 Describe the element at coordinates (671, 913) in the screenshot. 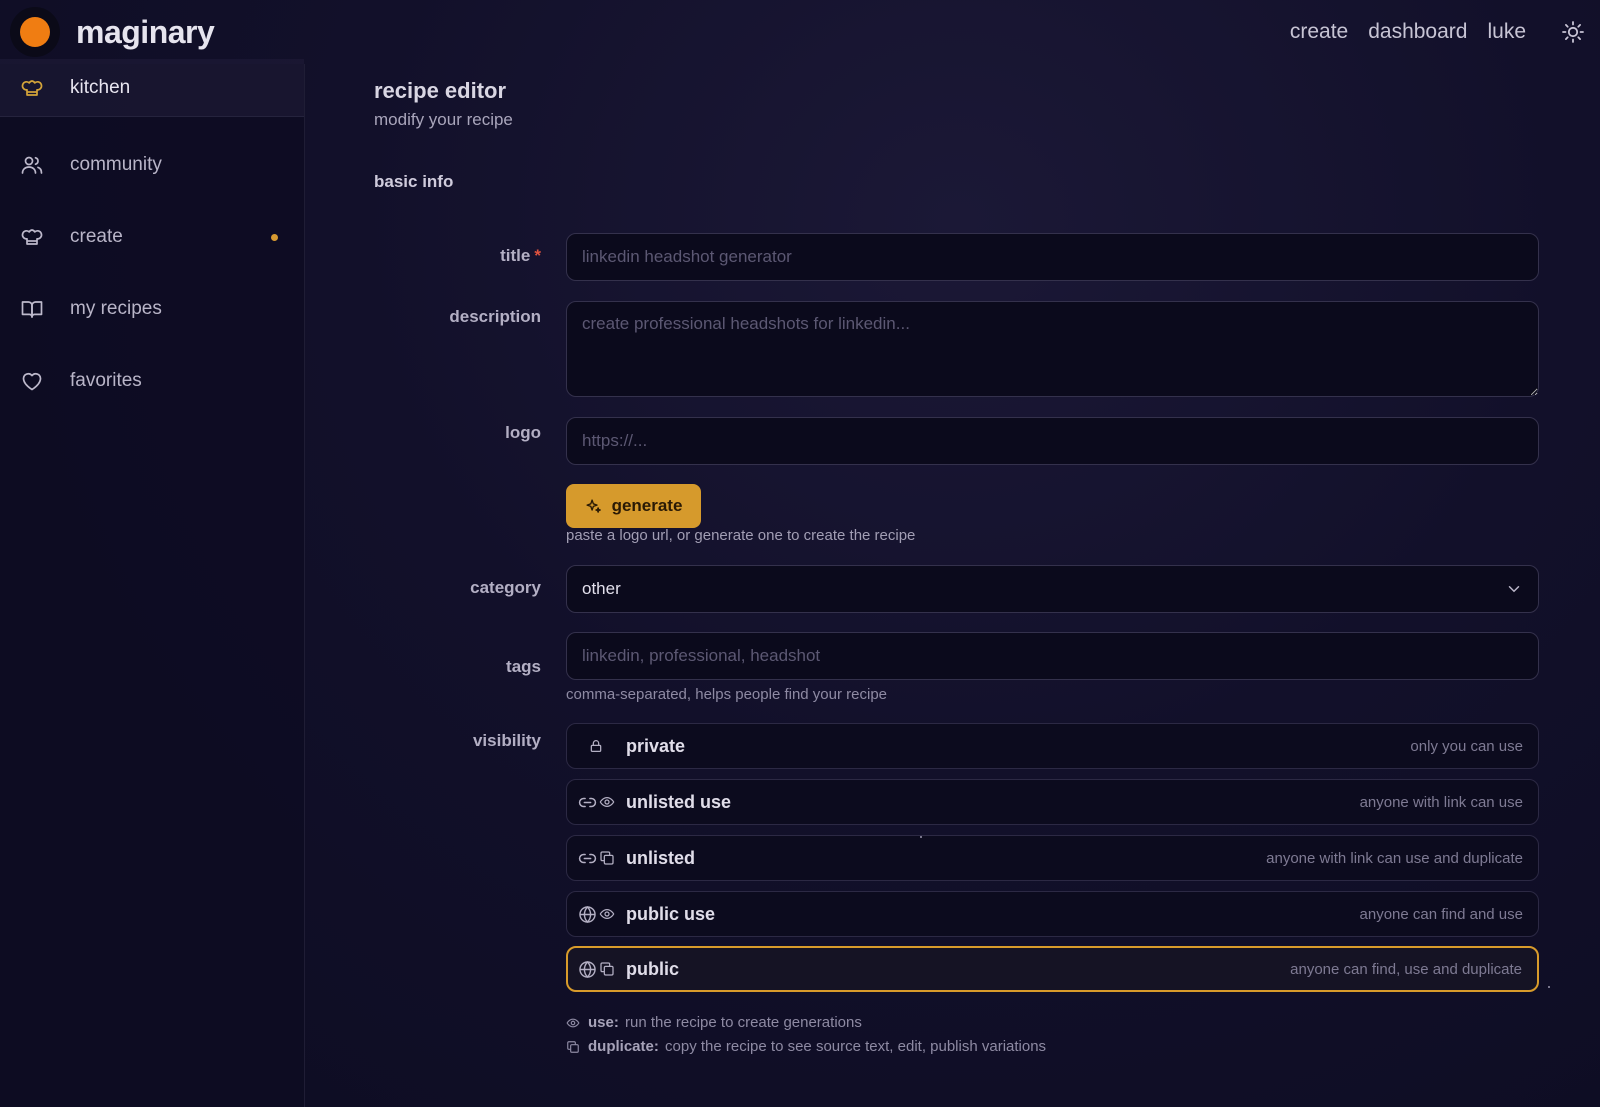

I see `visibility-option-name: public use` at that location.